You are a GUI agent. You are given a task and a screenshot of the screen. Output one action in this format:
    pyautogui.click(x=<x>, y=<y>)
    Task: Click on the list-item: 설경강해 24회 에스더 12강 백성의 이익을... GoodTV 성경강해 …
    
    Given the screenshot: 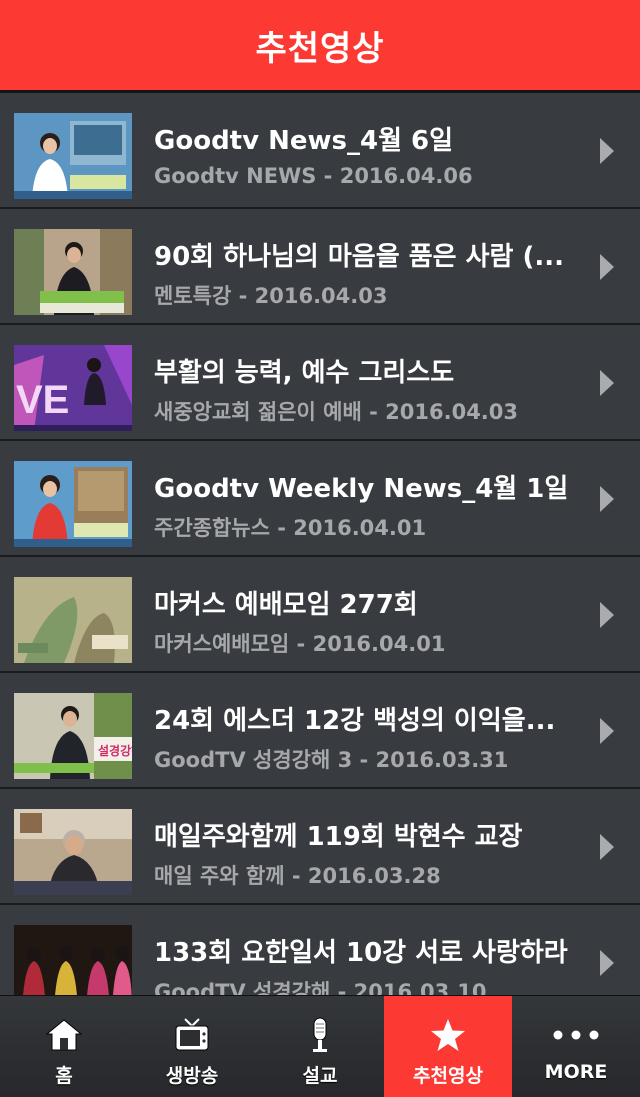 What is the action you would take?
    pyautogui.click(x=320, y=729)
    